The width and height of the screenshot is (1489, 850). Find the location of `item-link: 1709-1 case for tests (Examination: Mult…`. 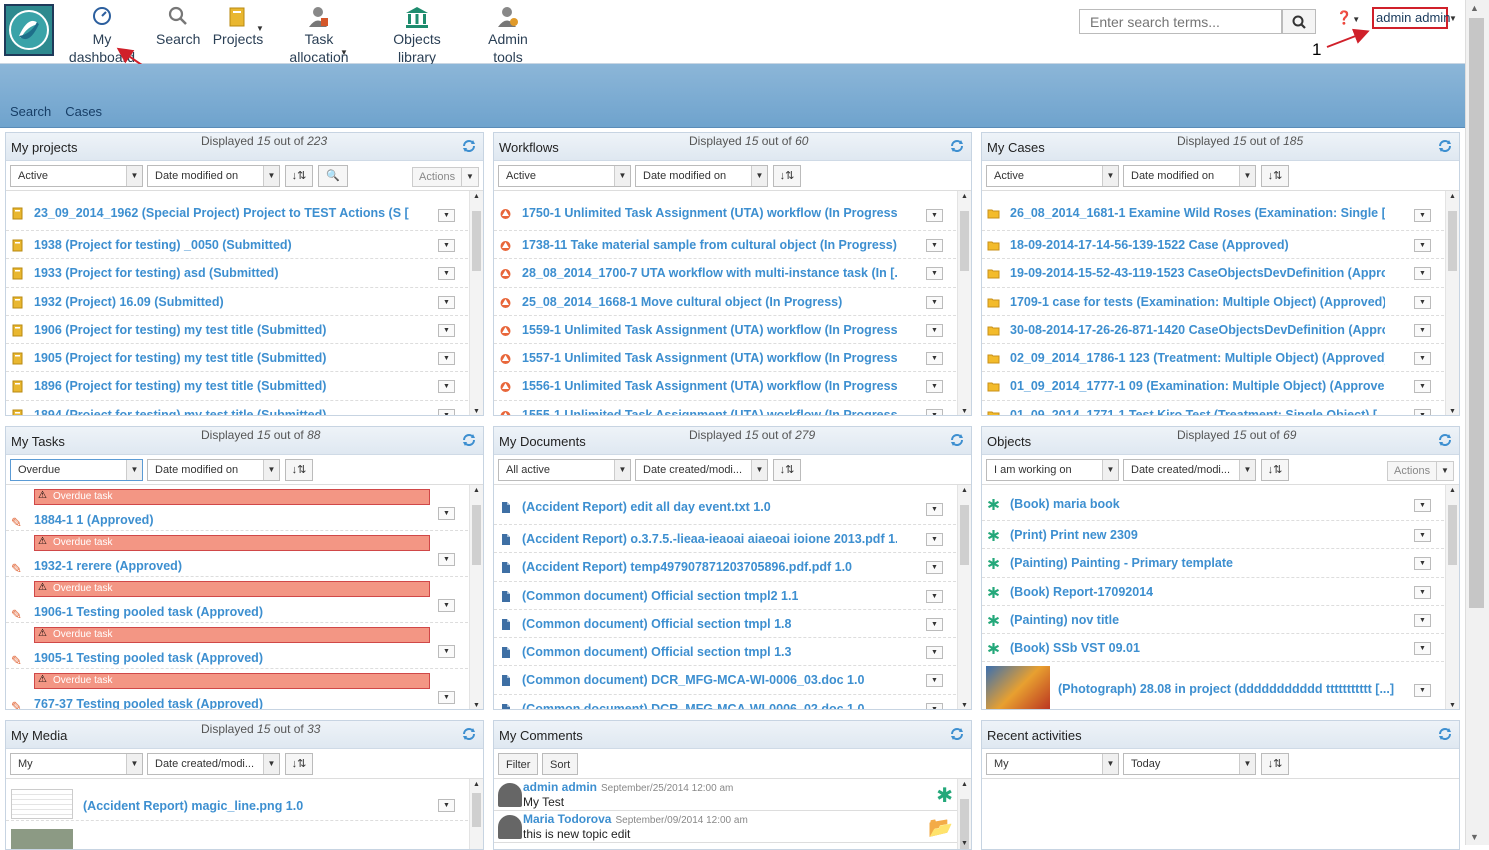

item-link: 1709-1 case for tests (Examination: Mult… is located at coordinates (1197, 302).